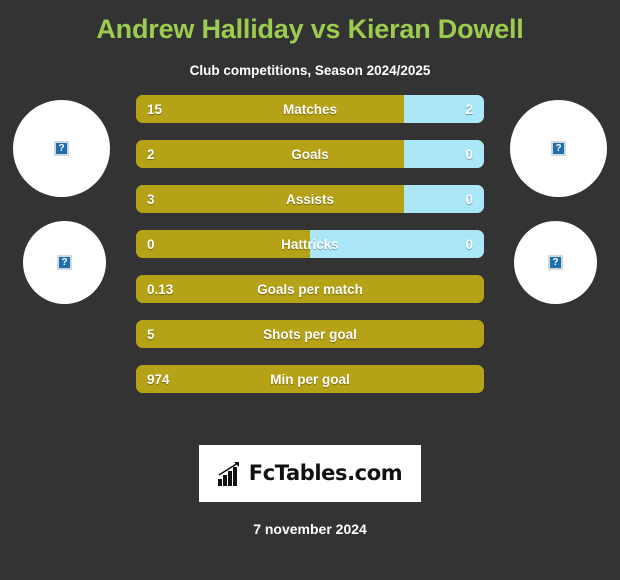 The image size is (620, 580). Describe the element at coordinates (310, 29) in the screenshot. I see `page-title: Andrew Halliday vs Kieran Dowell` at that location.